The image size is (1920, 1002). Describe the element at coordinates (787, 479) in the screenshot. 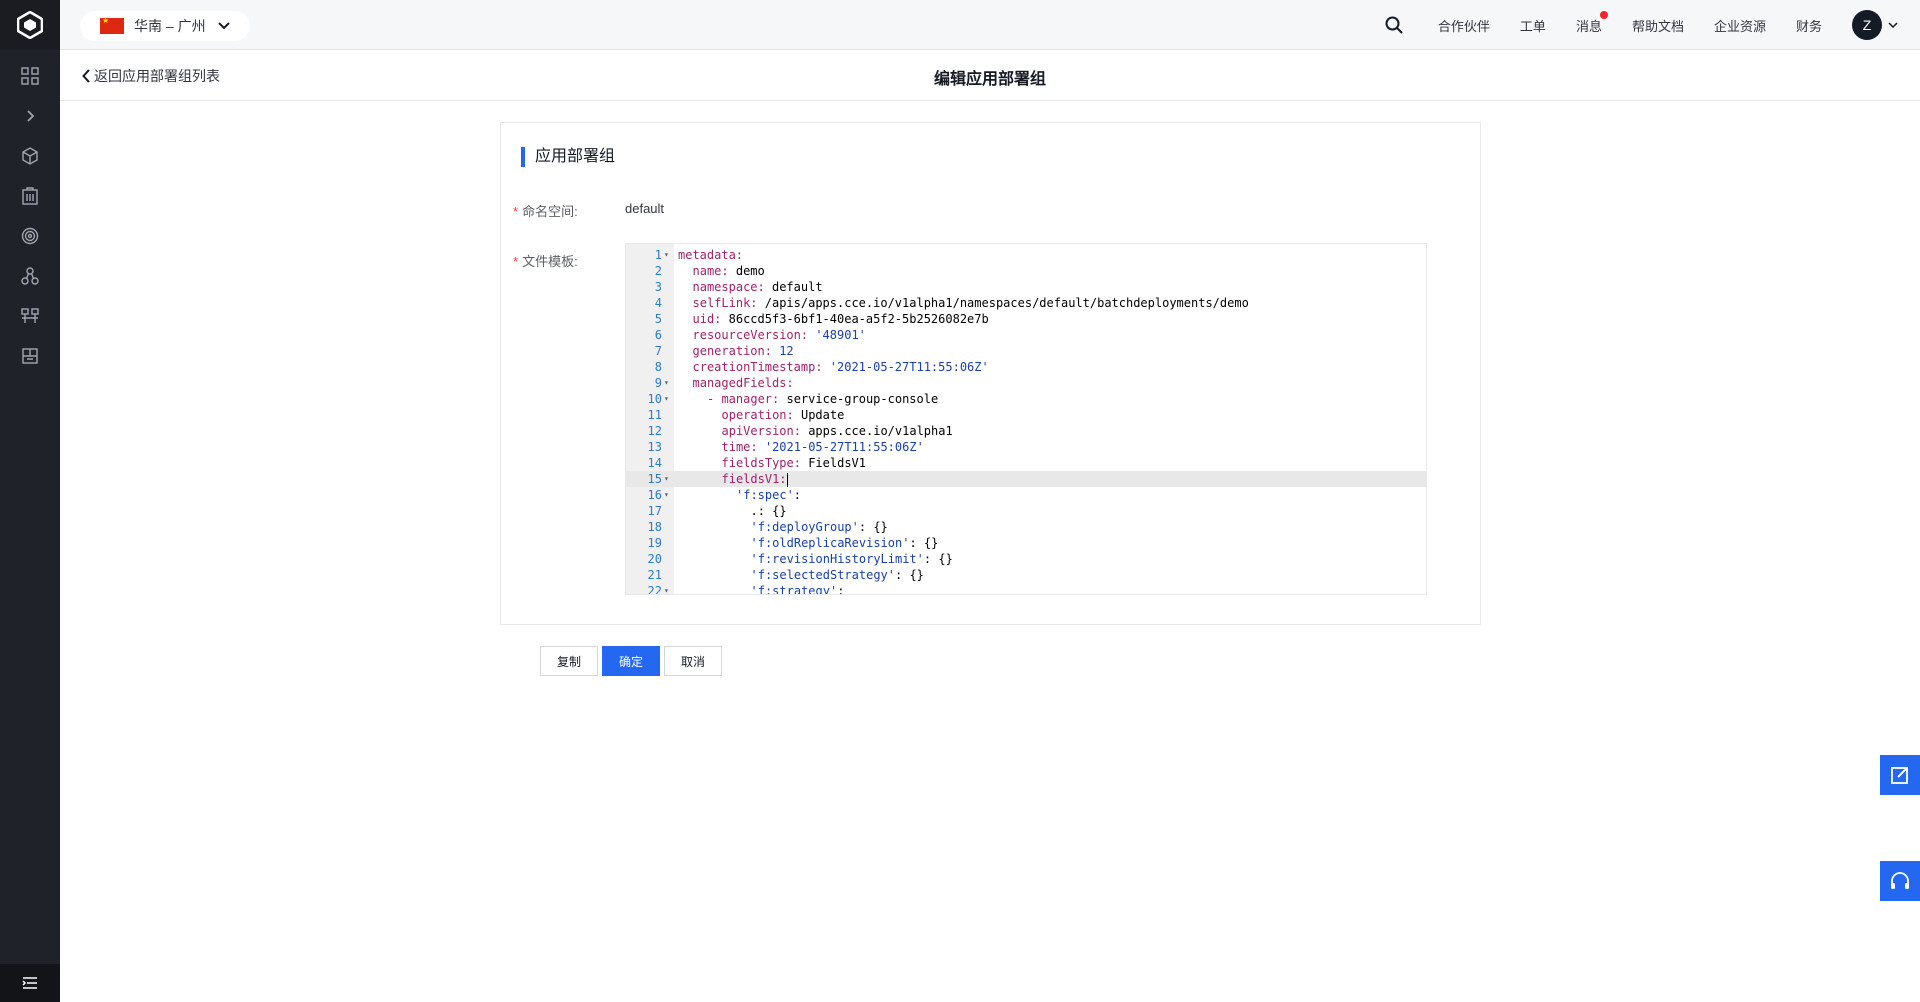

I see `text-cursor` at that location.